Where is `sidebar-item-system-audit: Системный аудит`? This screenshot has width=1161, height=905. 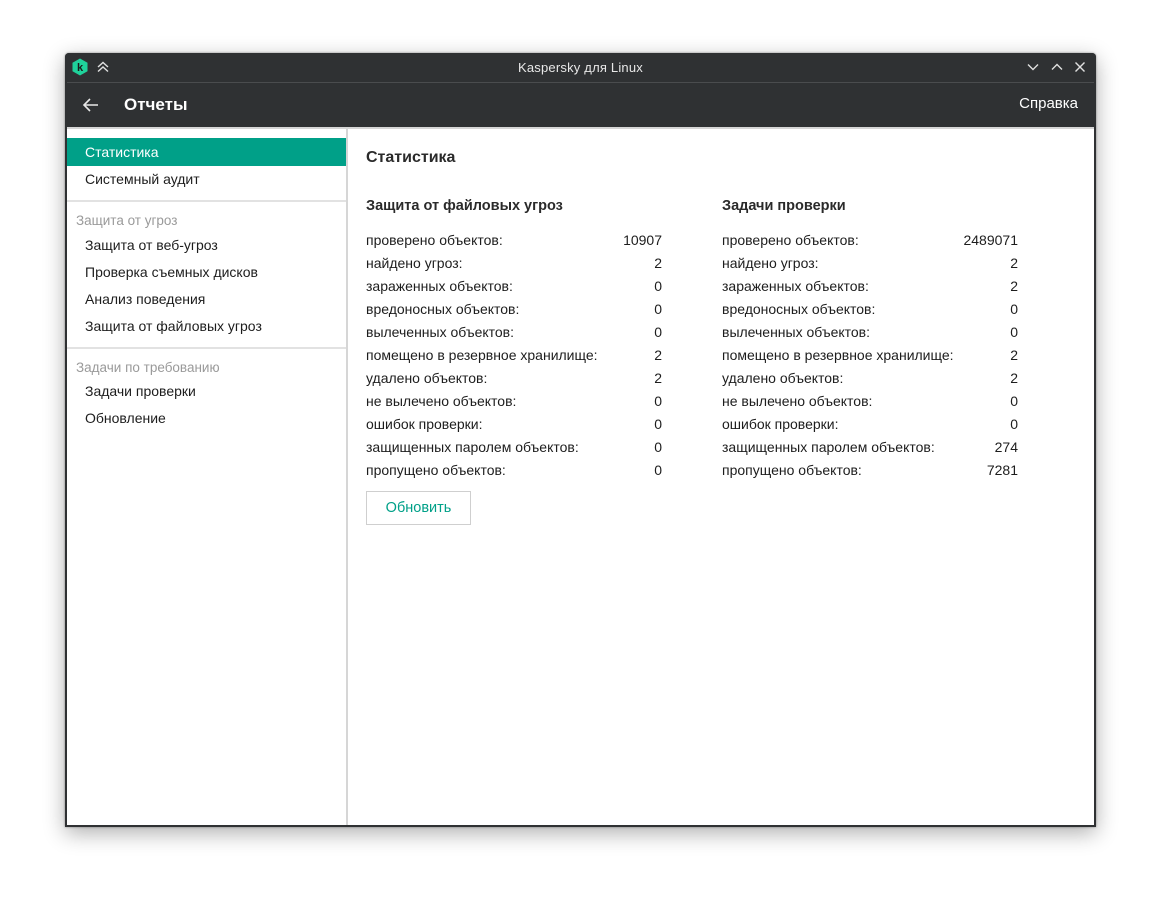
sidebar-item-system-audit: Системный аудит is located at coordinates (206, 179).